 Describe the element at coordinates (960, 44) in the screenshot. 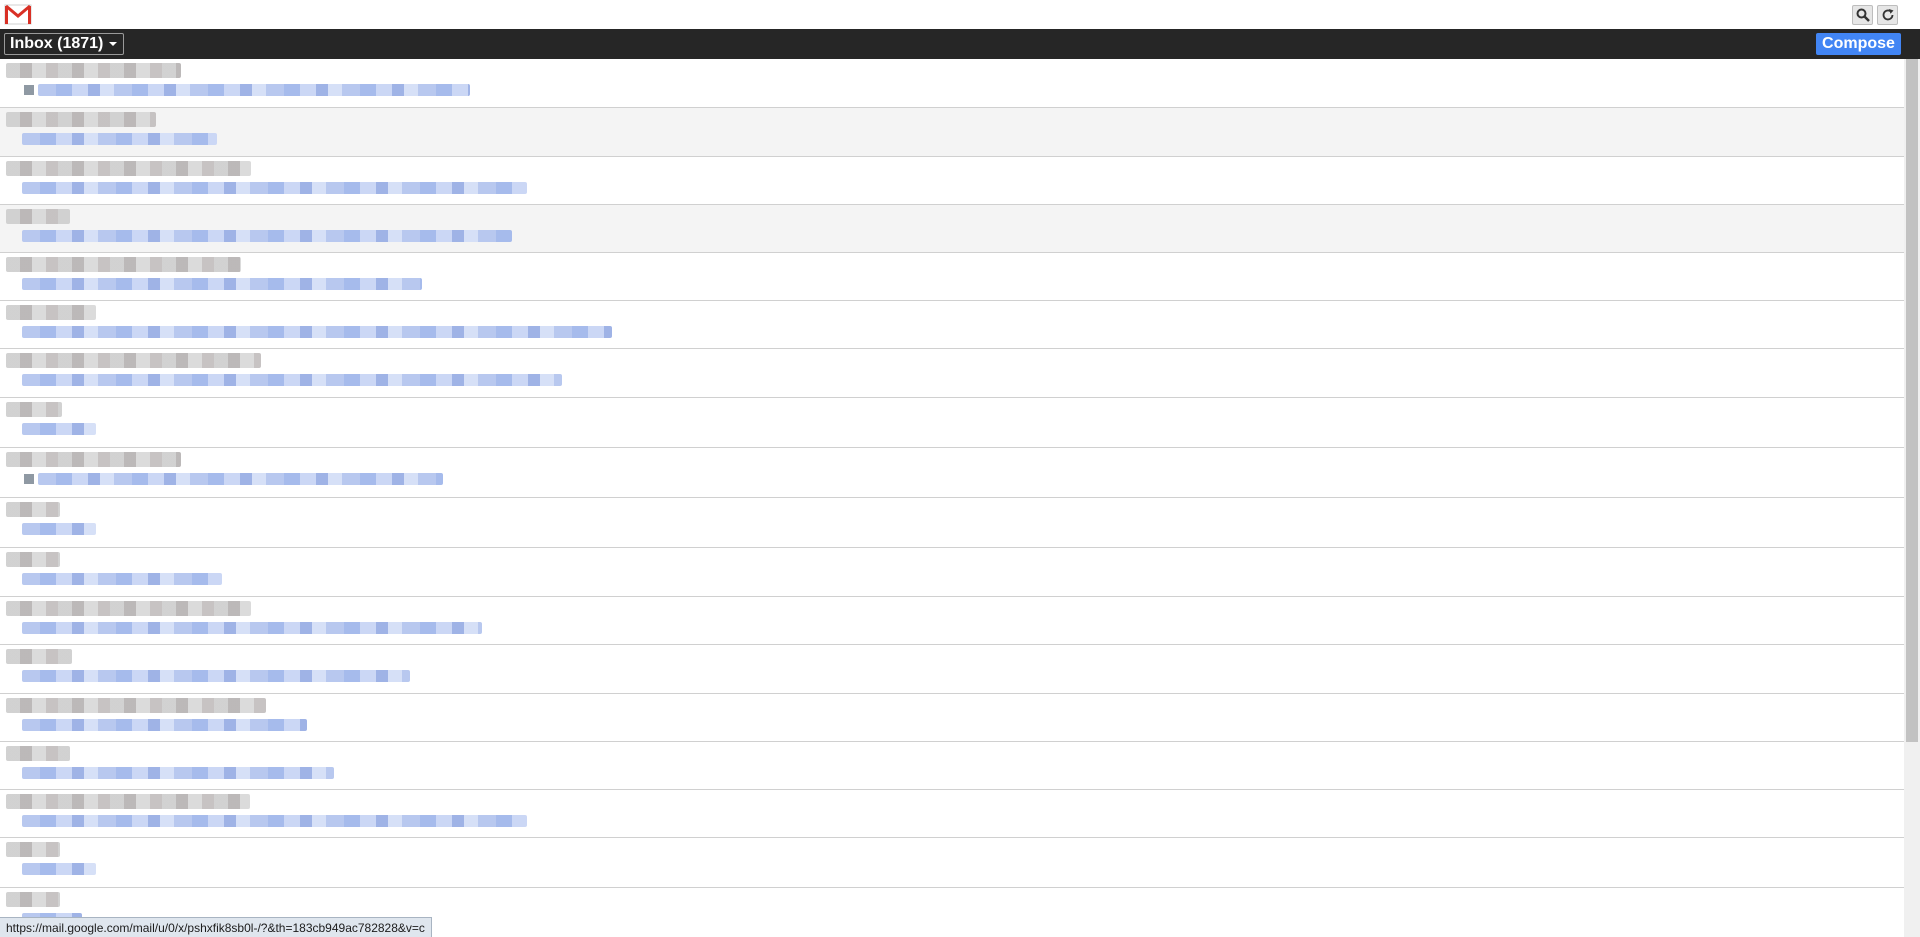

I see `mail-header: Inbox (1871) Compose` at that location.